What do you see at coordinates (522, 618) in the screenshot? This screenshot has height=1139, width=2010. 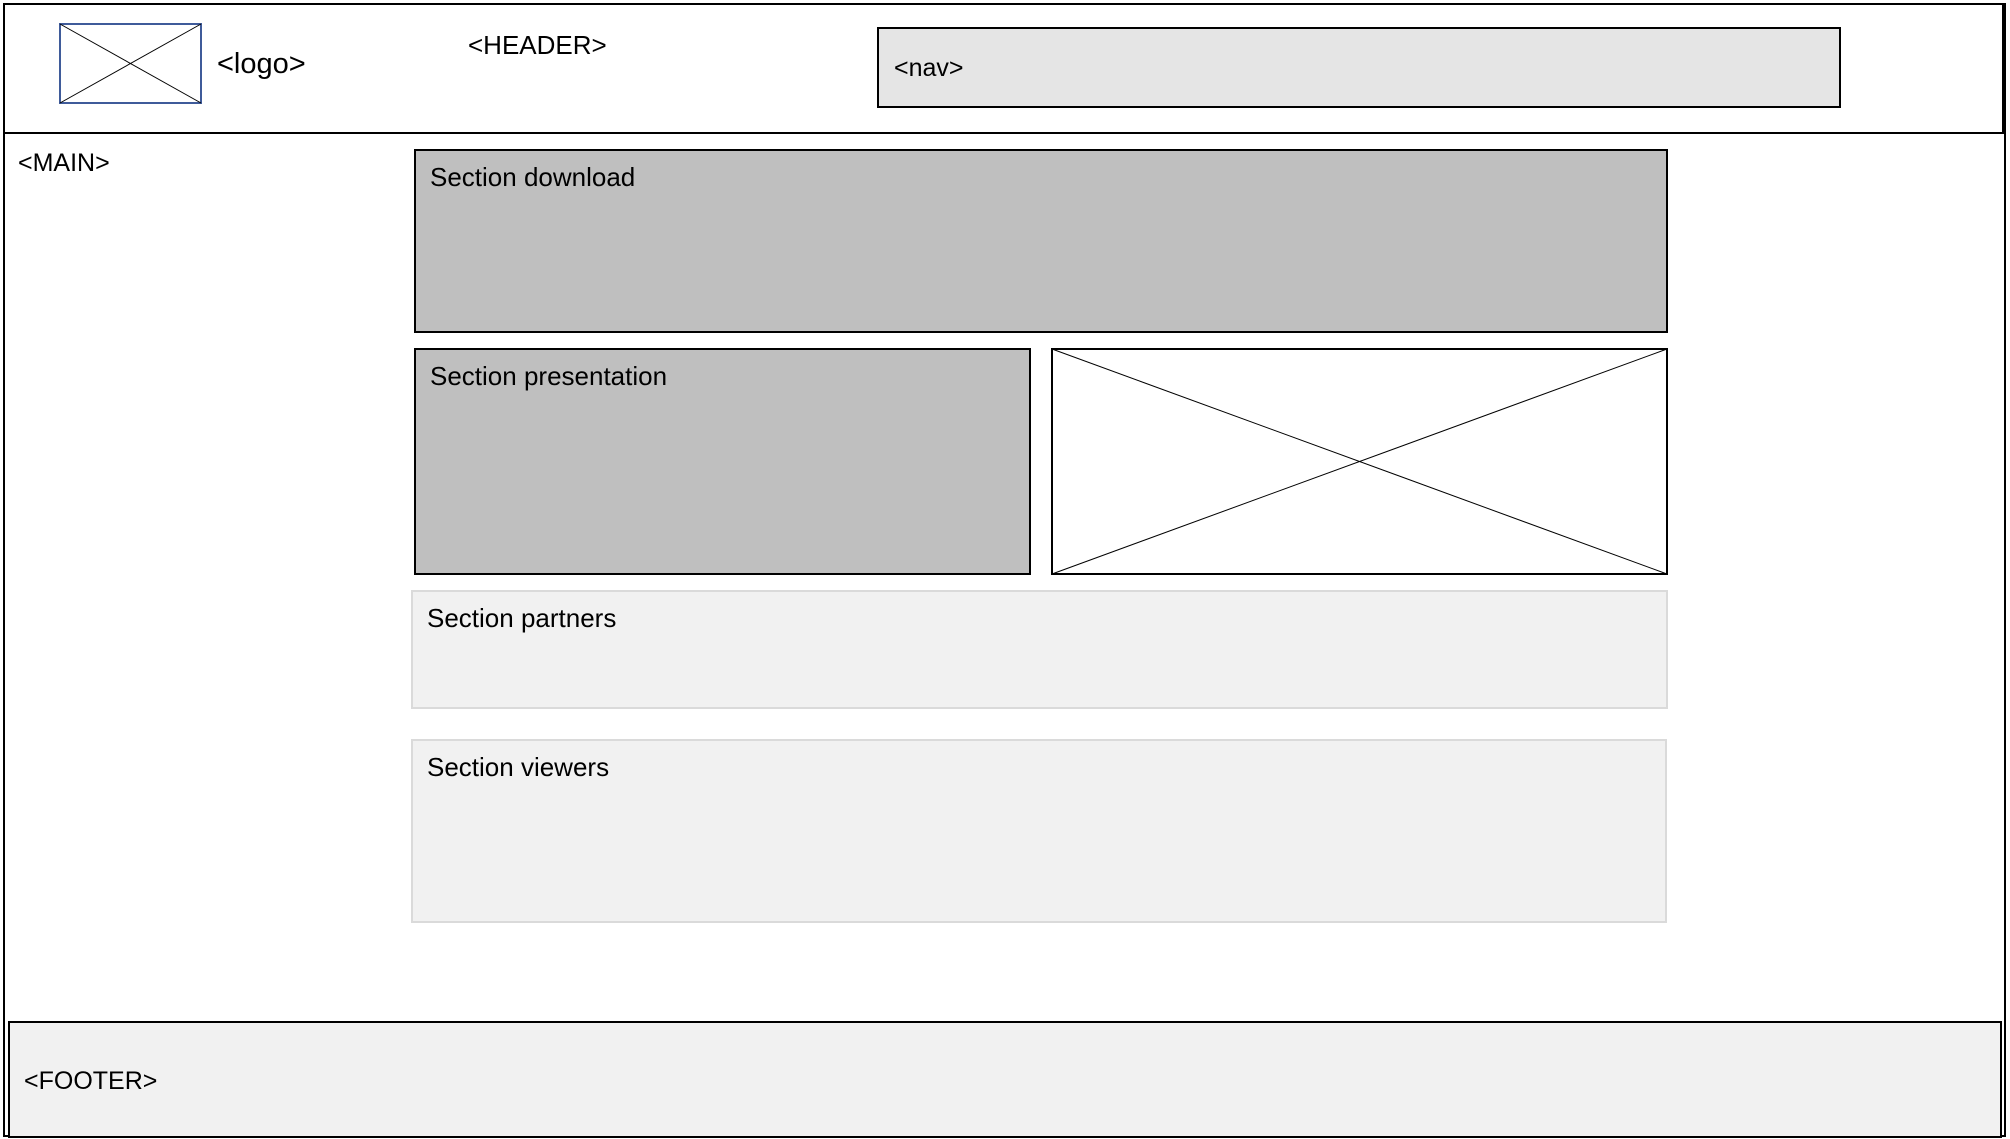 I see `section-partners-label: Section partners` at bounding box center [522, 618].